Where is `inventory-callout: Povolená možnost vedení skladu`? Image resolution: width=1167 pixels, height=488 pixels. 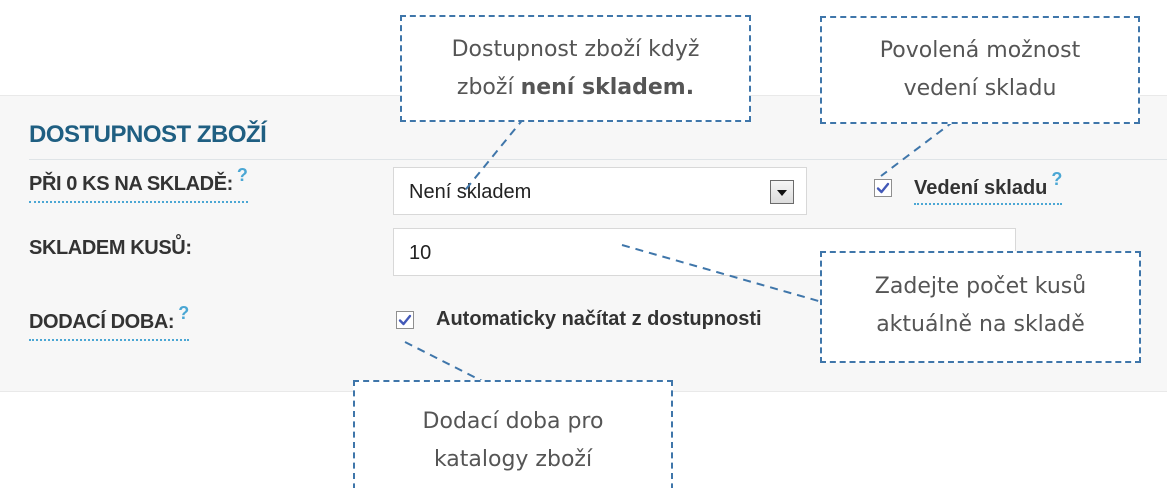
inventory-callout: Povolená možnost vedení skladu is located at coordinates (980, 70).